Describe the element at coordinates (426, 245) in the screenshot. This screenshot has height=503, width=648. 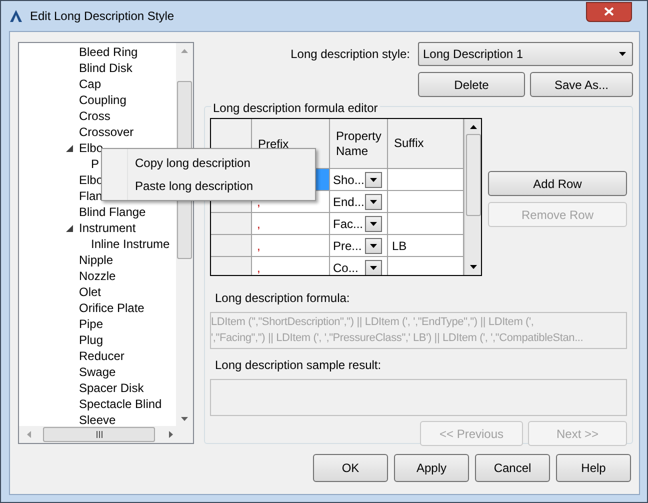
I see `table-cell: LB` at that location.